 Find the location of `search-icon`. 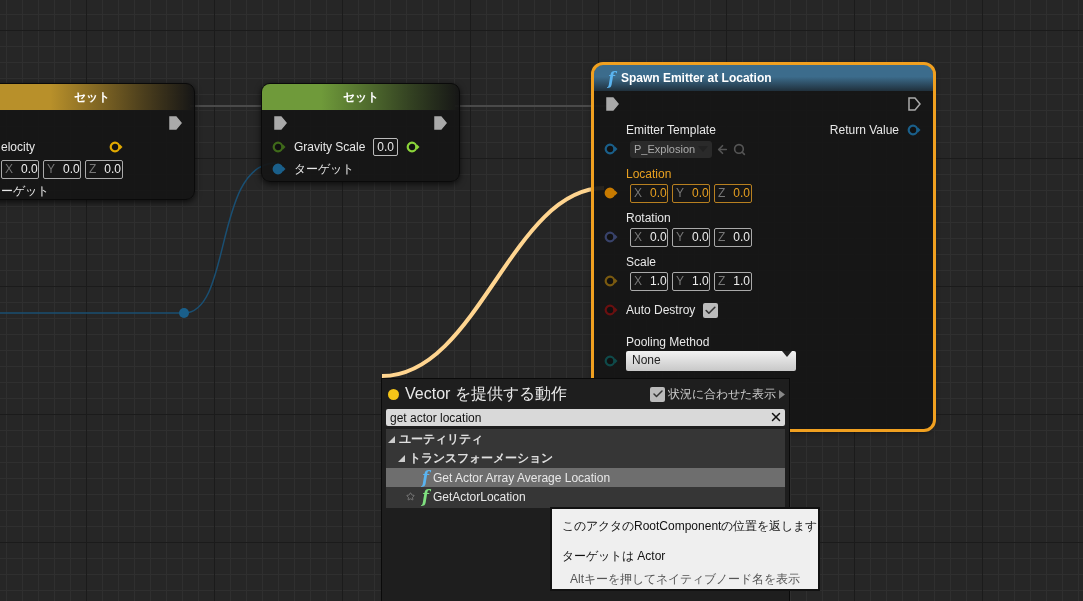

search-icon is located at coordinates (740, 149).